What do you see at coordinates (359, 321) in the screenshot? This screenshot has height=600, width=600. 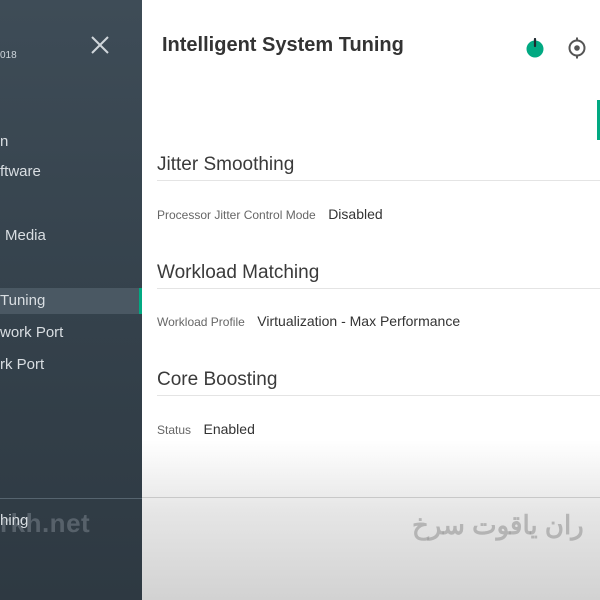 I see `field-value: Virtualization - Max Performance` at bounding box center [359, 321].